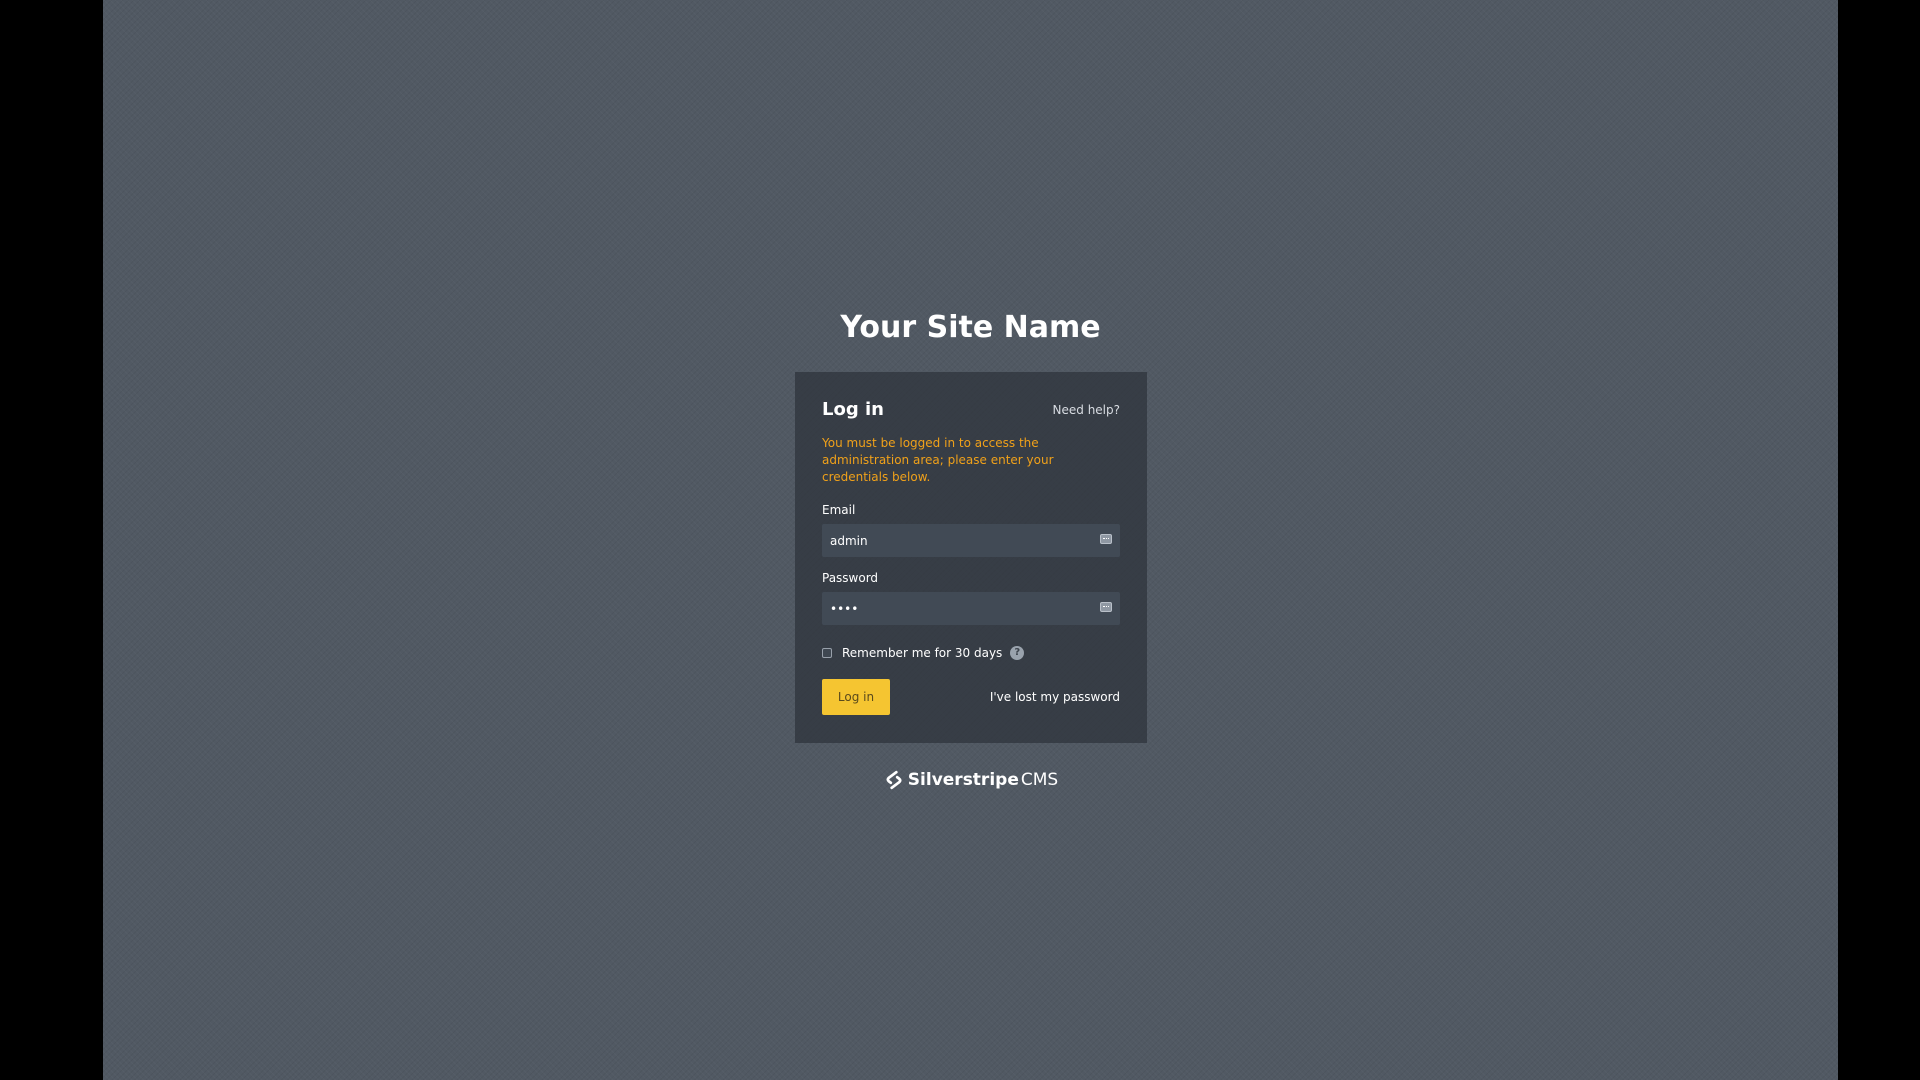 This screenshot has height=1080, width=1920. I want to click on lost-password-link: I've lost my password, so click(1055, 697).